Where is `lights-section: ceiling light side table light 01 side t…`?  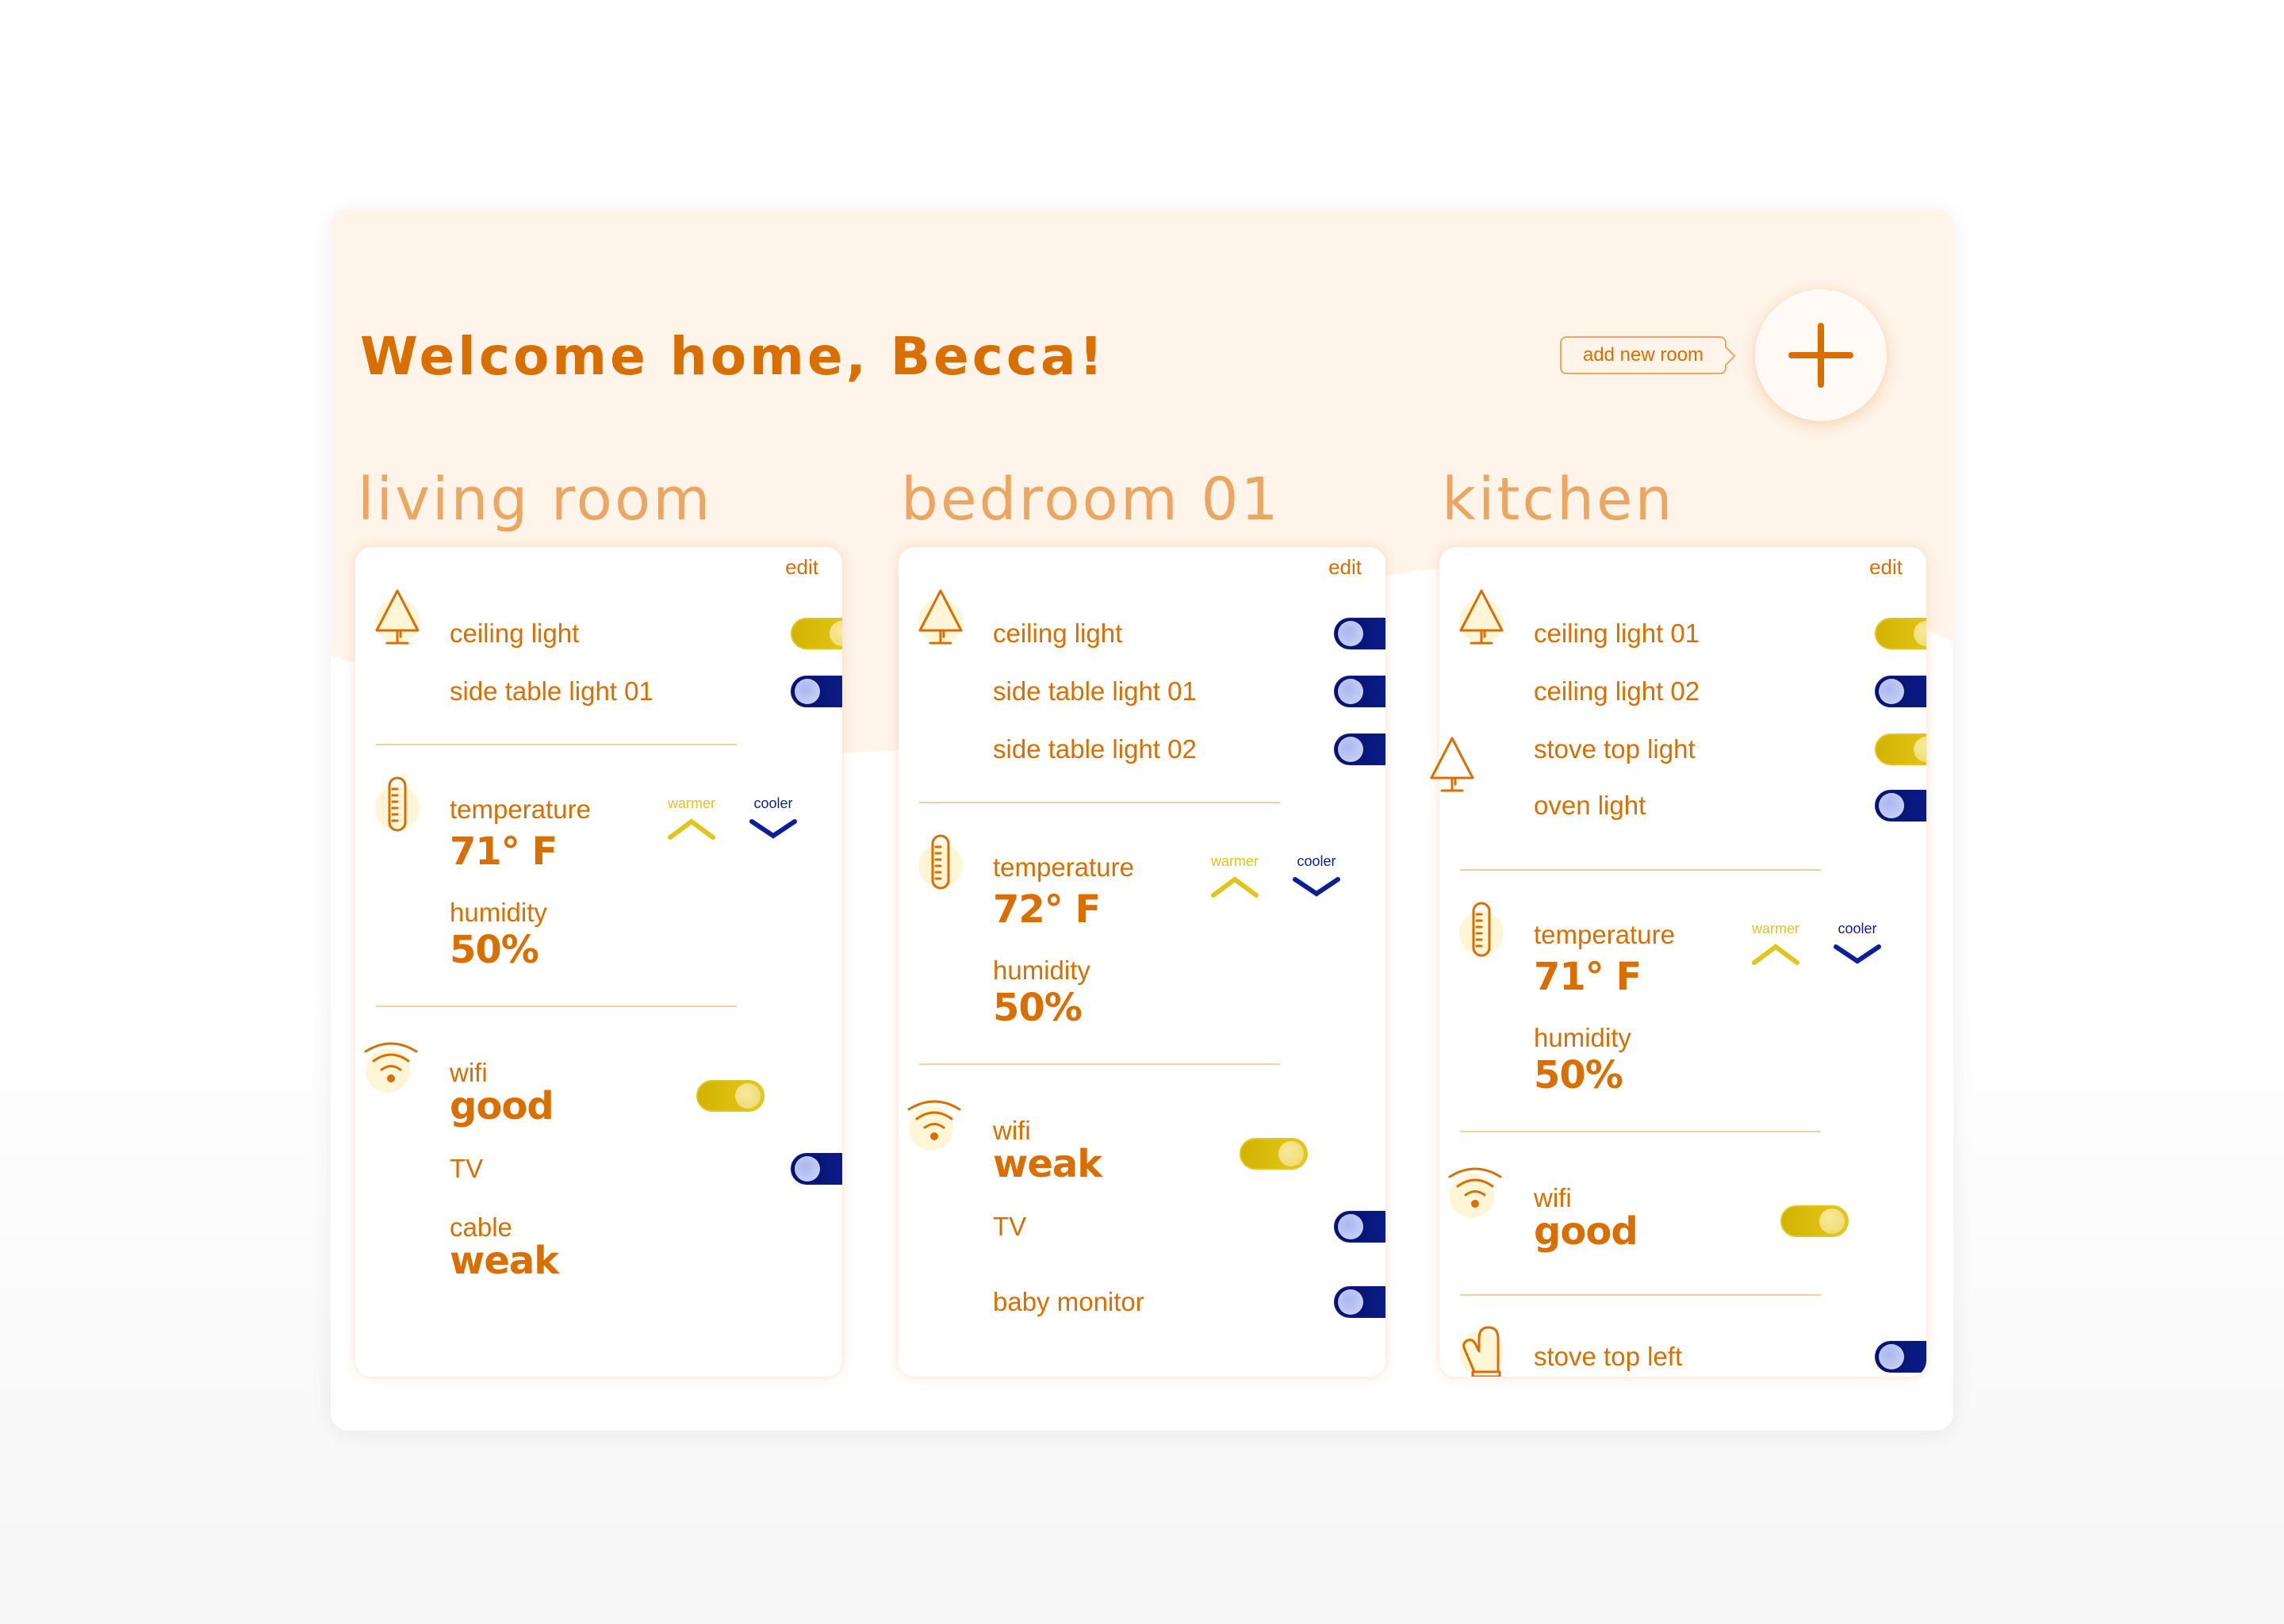
lights-section: ceiling light side table light 01 side t… is located at coordinates (1142, 662).